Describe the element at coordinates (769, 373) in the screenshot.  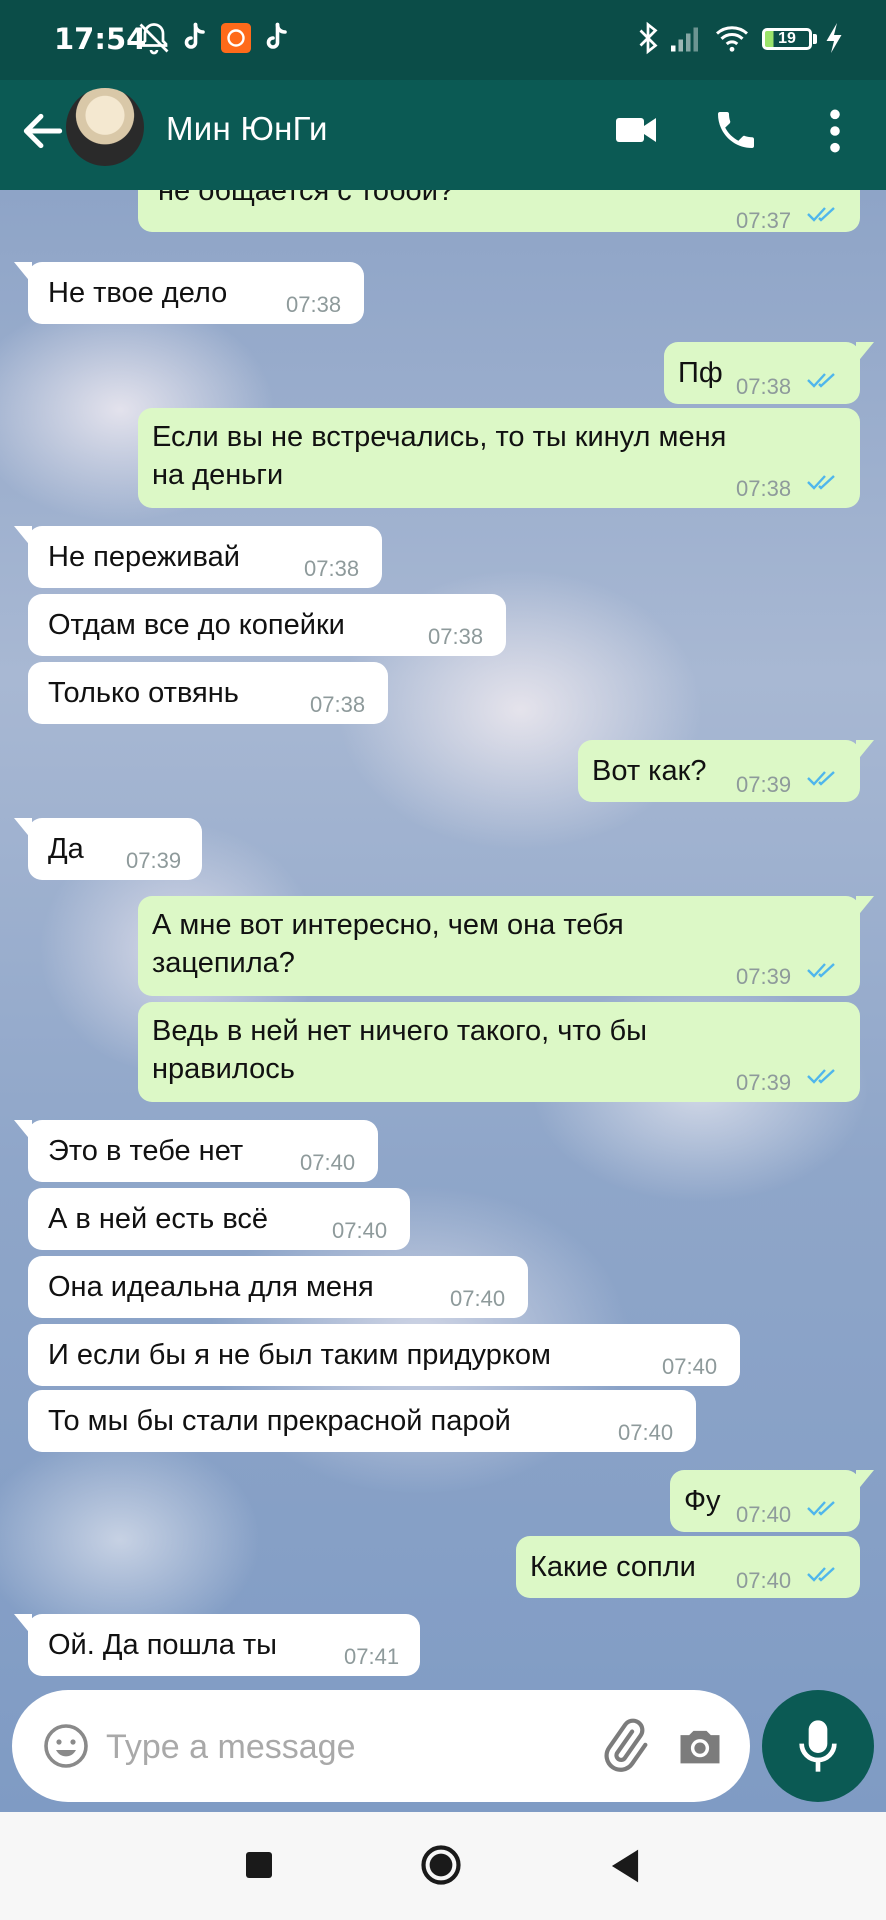
I see `message-bubble-outgoing: Пф 07:38` at that location.